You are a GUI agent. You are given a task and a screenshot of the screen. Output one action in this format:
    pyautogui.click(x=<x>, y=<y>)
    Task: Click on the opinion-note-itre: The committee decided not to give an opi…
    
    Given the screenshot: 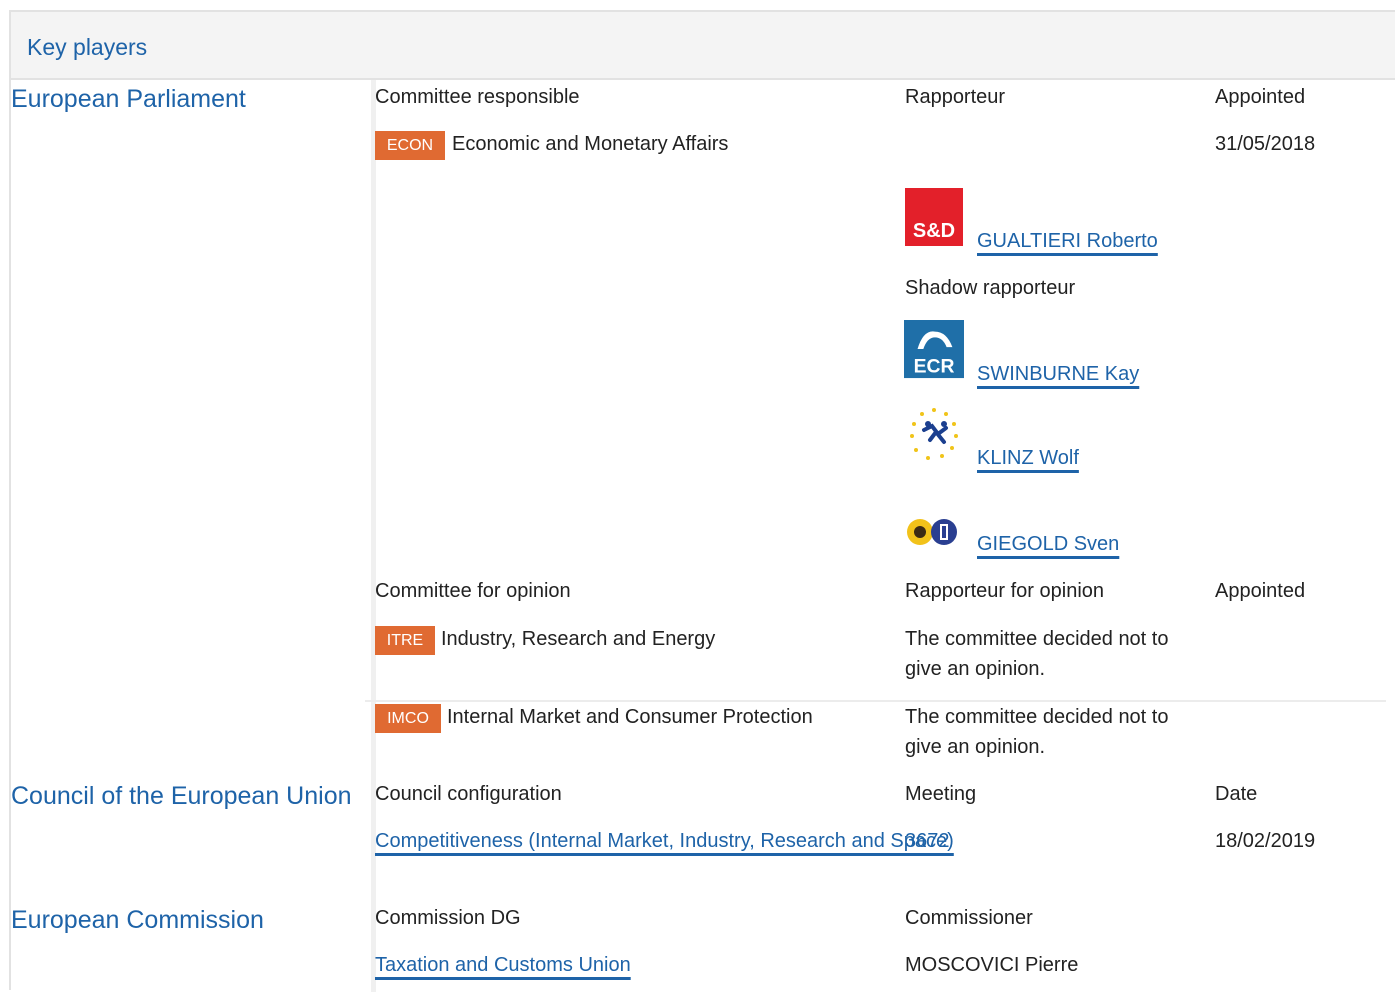 What is the action you would take?
    pyautogui.click(x=1037, y=654)
    